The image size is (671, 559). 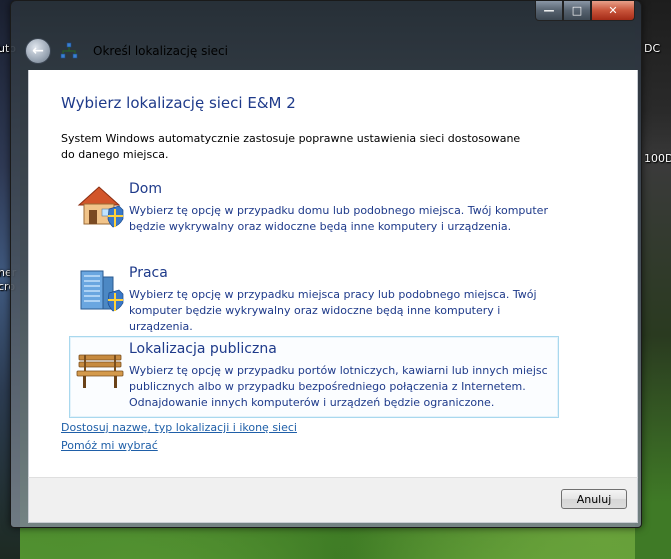 What do you see at coordinates (577, 11) in the screenshot?
I see `maximize-button: □` at bounding box center [577, 11].